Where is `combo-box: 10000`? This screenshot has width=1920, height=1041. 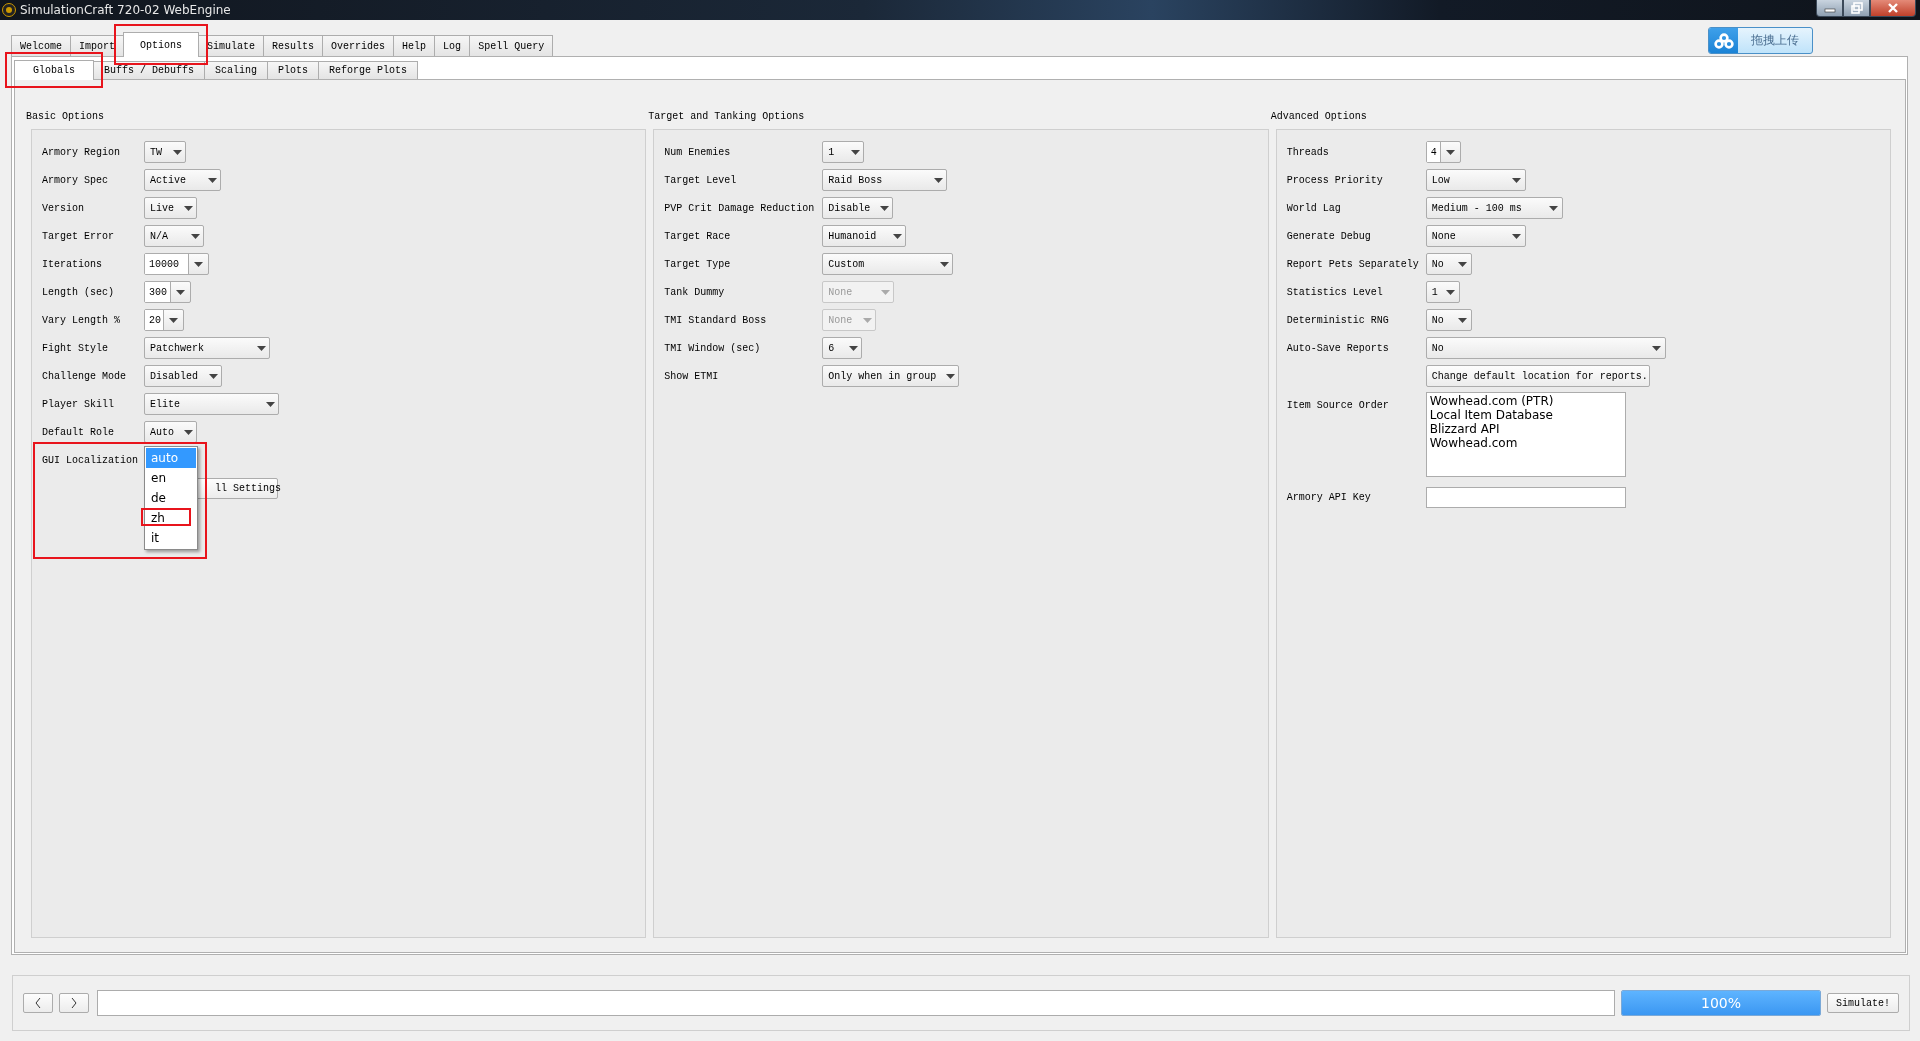 combo-box: 10000 is located at coordinates (176, 264).